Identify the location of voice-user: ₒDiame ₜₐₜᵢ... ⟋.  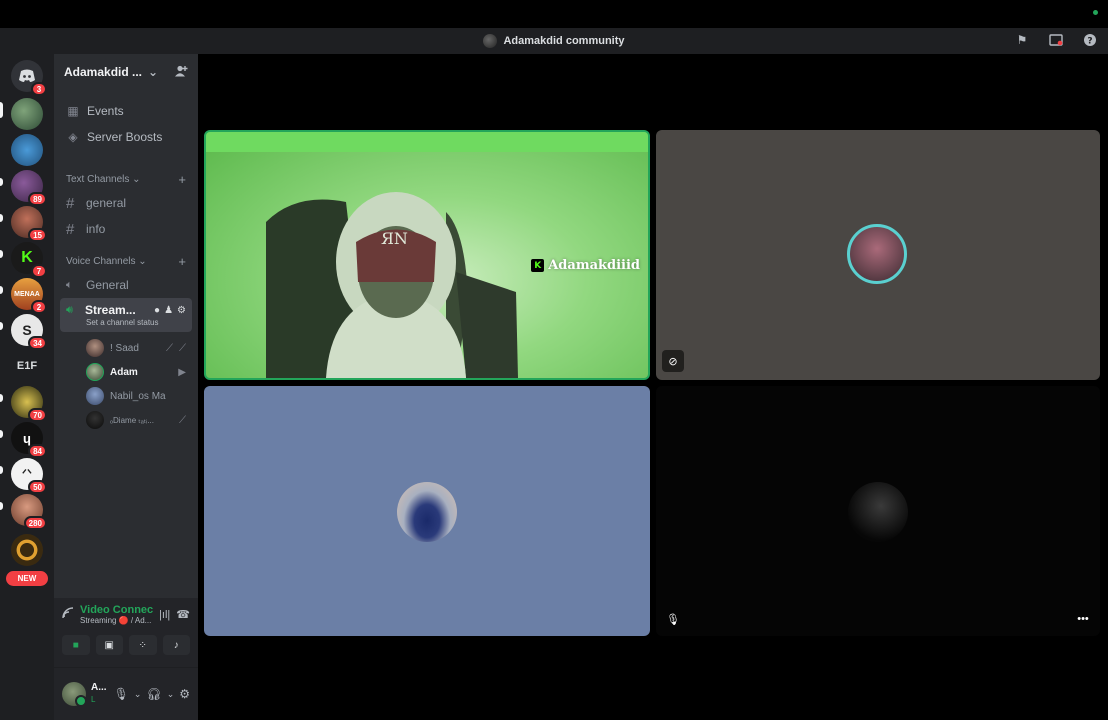
(126, 420).